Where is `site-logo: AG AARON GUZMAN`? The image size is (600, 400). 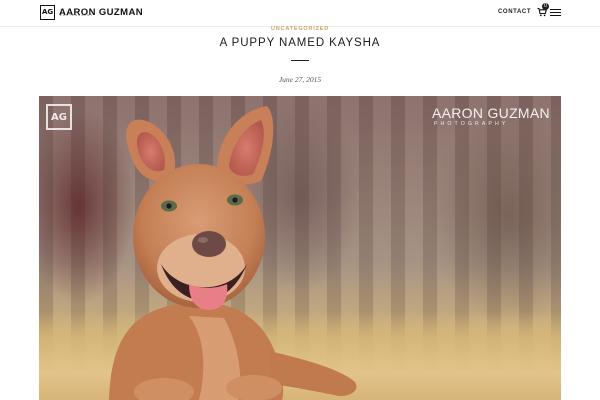
site-logo: AG AARON GUZMAN is located at coordinates (91, 12).